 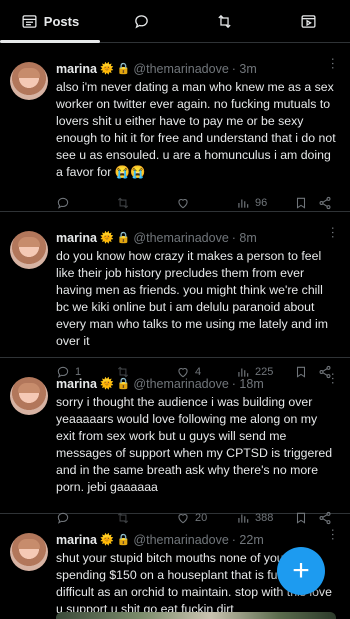 I want to click on compose-button: +, so click(x=301, y=571).